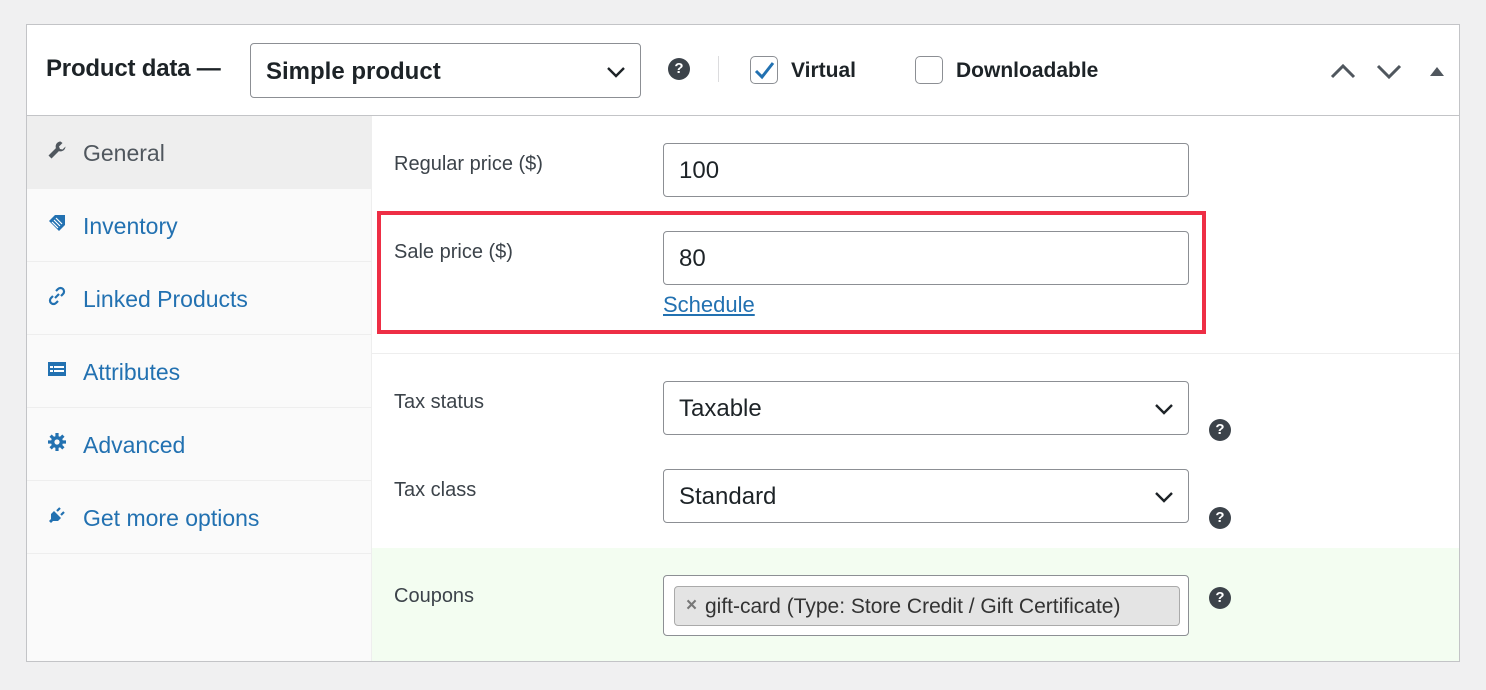 The image size is (1486, 690). What do you see at coordinates (1389, 71) in the screenshot?
I see `move-down-button` at bounding box center [1389, 71].